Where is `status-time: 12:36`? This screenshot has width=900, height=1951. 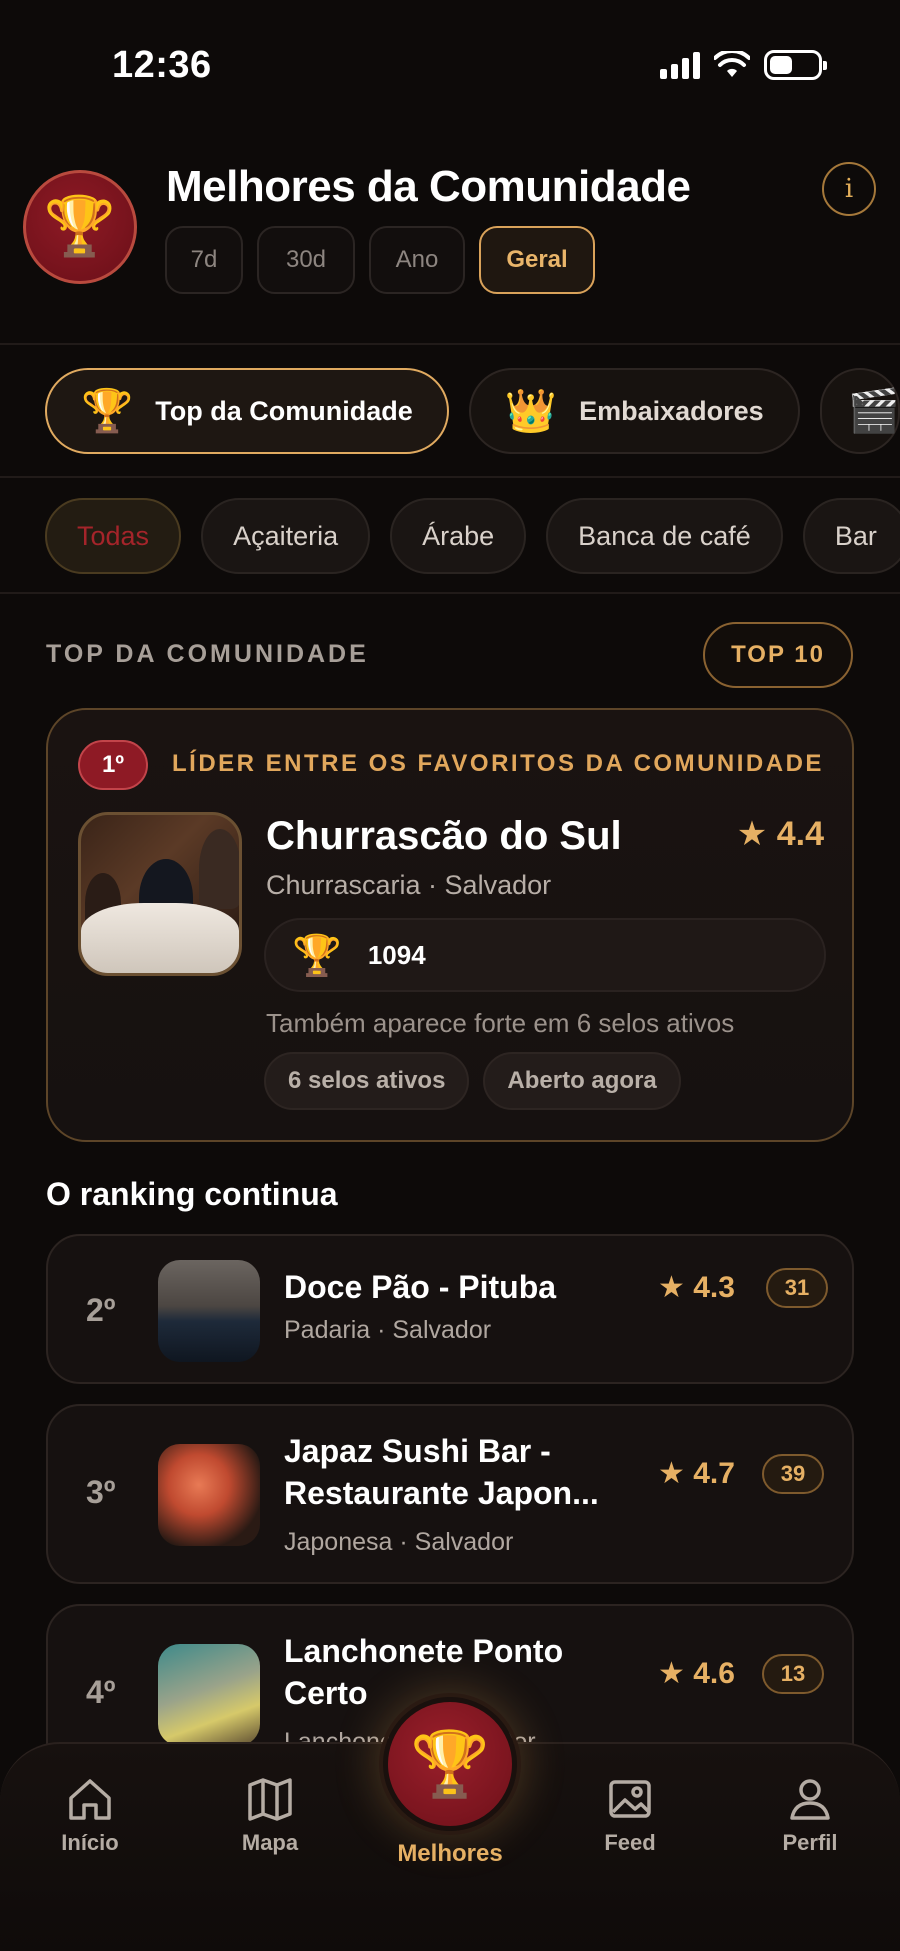 status-time: 12:36 is located at coordinates (162, 65).